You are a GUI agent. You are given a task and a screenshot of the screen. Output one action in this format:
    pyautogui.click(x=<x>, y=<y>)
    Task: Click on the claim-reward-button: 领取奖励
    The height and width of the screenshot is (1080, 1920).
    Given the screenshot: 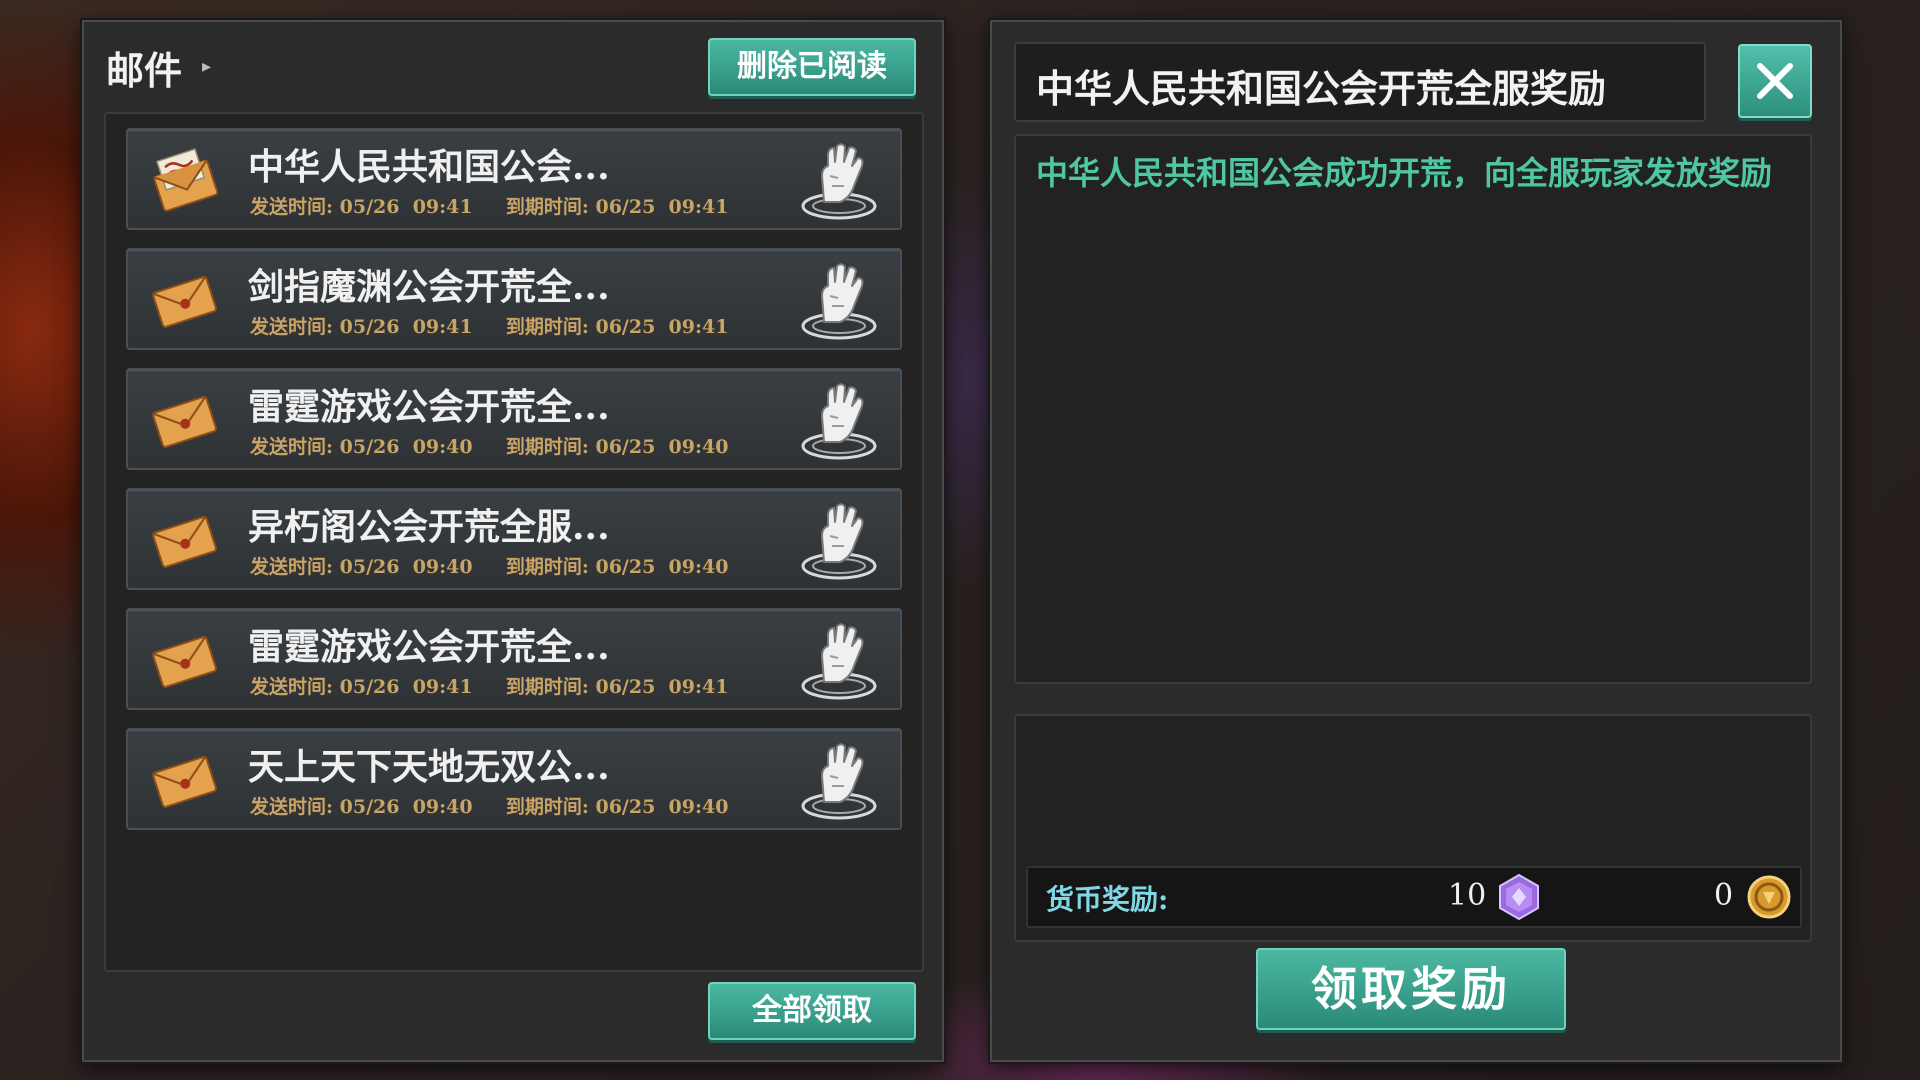 What is the action you would take?
    pyautogui.click(x=1411, y=989)
    